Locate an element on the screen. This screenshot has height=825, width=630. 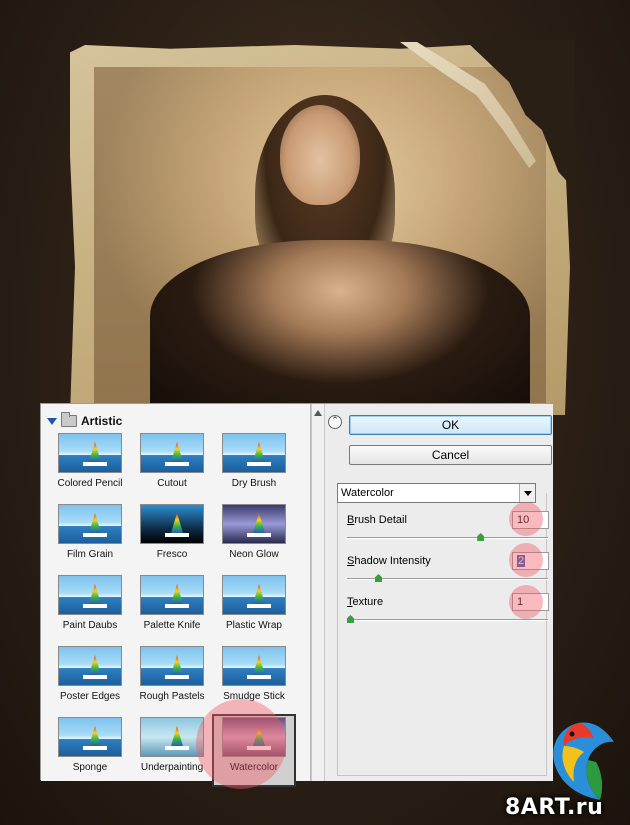
gallery-scrollbar is located at coordinates (318, 592).